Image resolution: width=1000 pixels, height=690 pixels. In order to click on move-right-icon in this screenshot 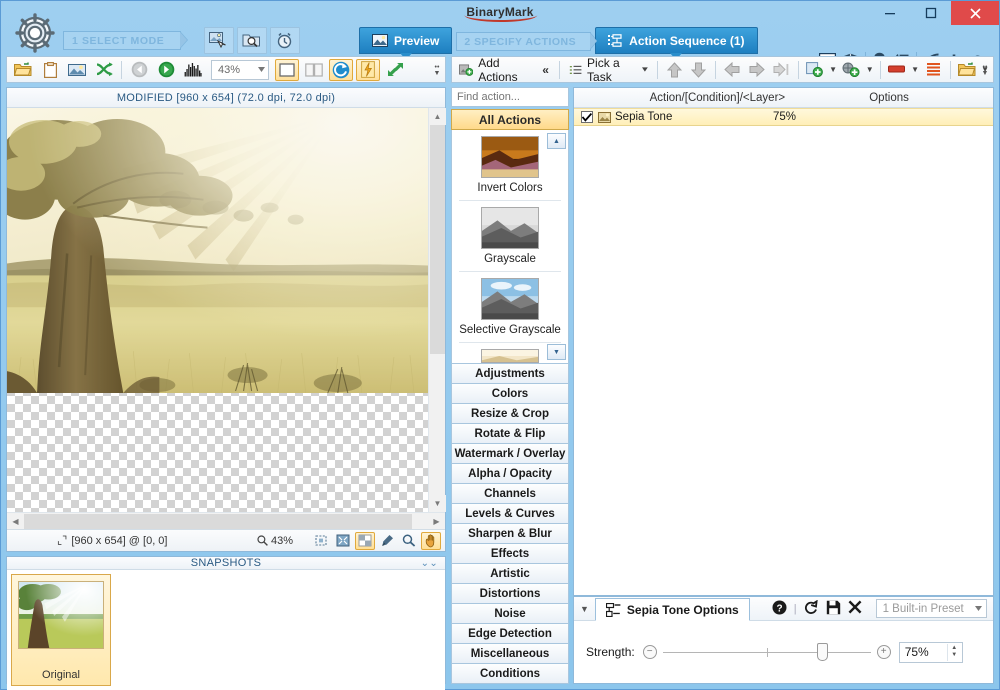, I will do `click(756, 70)`.